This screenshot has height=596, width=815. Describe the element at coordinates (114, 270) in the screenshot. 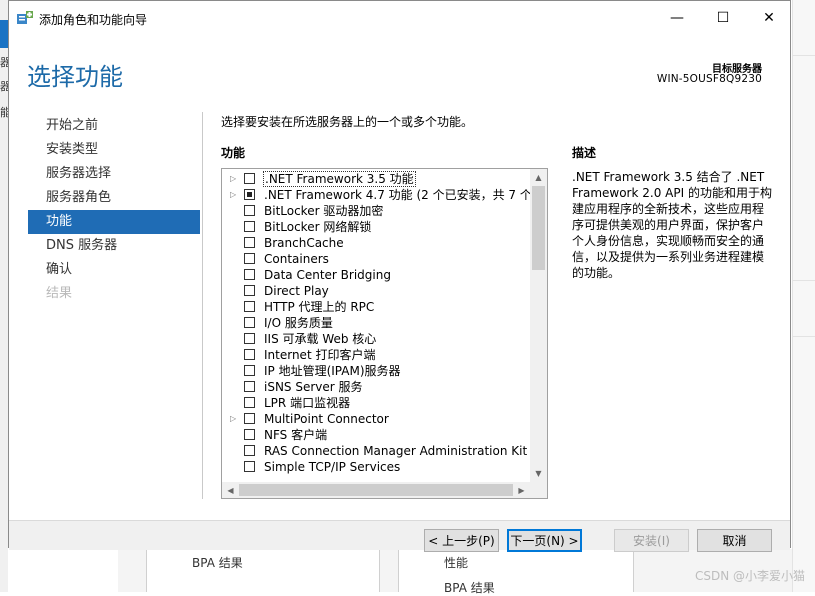

I see `nav-item: 确认` at that location.